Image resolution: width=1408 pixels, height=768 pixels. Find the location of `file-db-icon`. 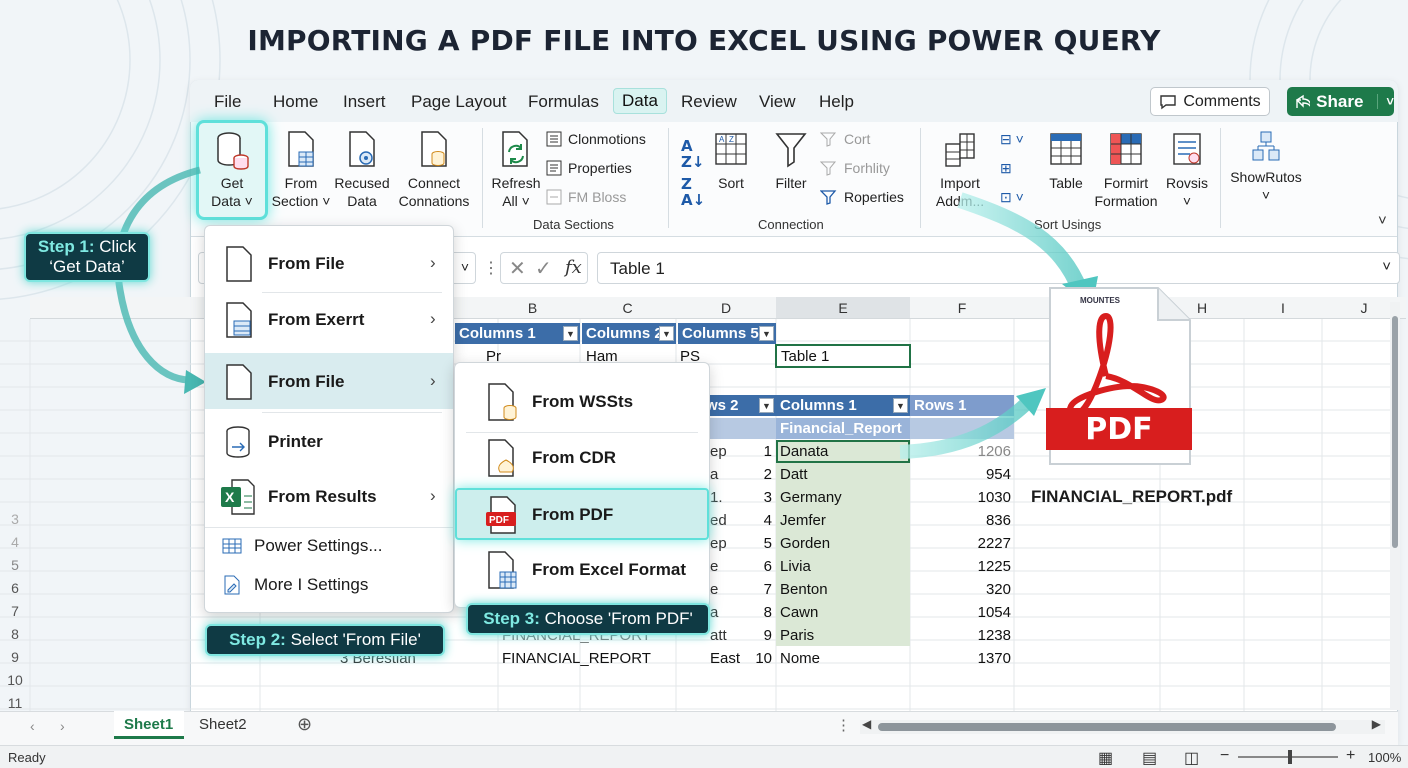

file-db-icon is located at coordinates (502, 402).